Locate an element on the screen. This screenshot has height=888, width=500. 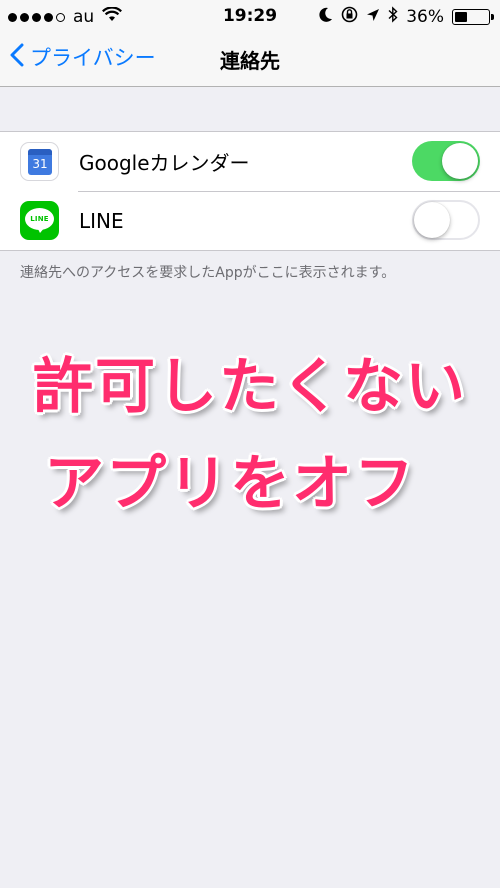
bluetooth-icon is located at coordinates (393, 17).